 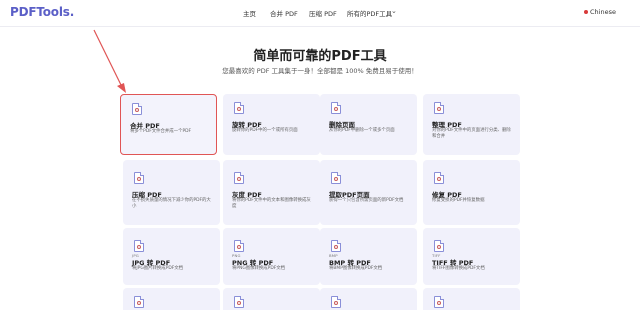 I want to click on tool-card-description: 将PNG图像转换成PDF文档, so click(x=259, y=268).